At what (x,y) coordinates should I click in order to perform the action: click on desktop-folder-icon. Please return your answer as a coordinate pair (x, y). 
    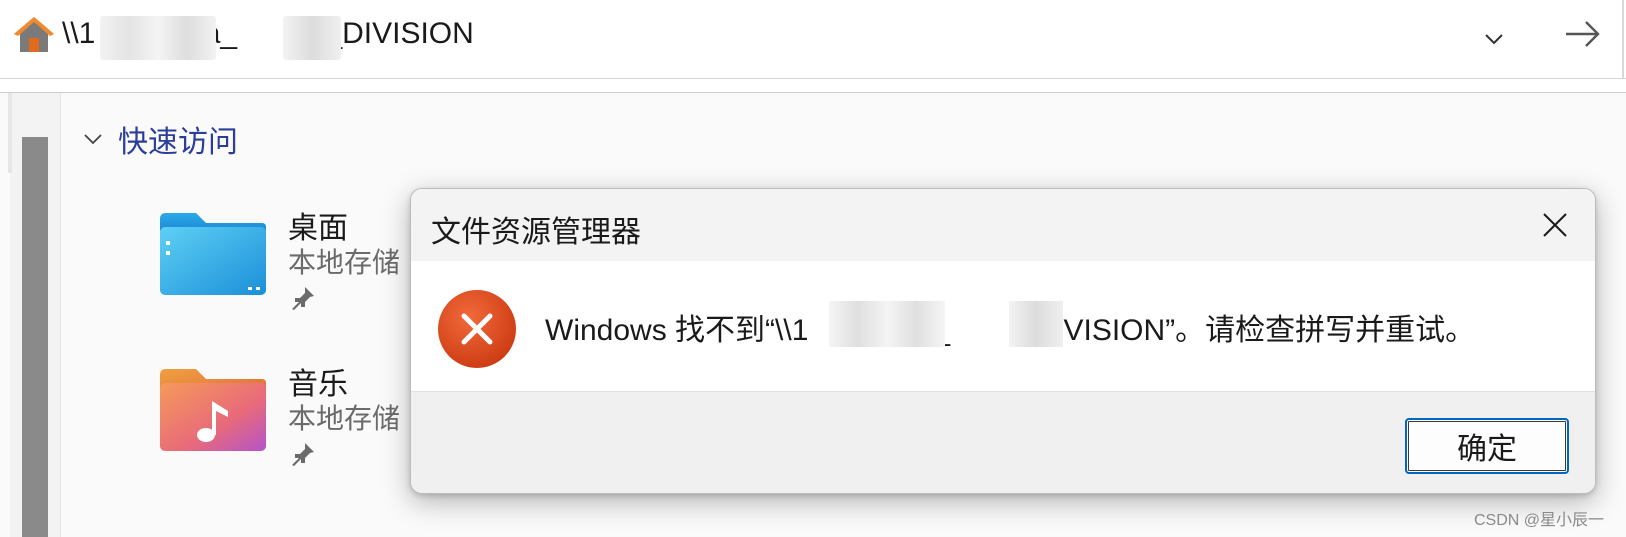
    Looking at the image, I should click on (213, 254).